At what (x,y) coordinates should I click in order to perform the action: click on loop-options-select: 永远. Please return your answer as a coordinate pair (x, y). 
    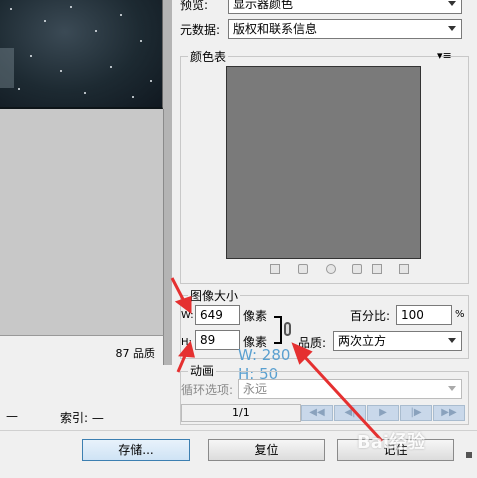
    Looking at the image, I should click on (350, 389).